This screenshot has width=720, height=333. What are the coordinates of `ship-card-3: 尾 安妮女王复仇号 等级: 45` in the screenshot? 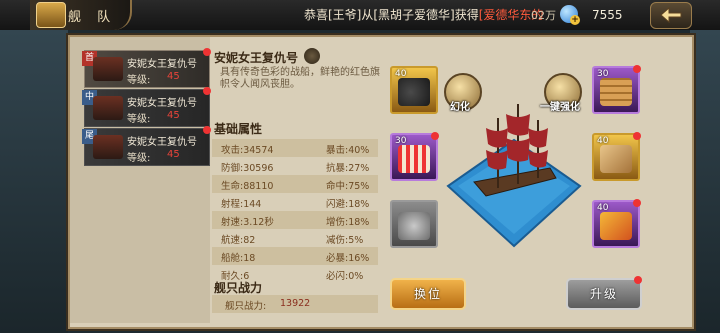 It's located at (146, 146).